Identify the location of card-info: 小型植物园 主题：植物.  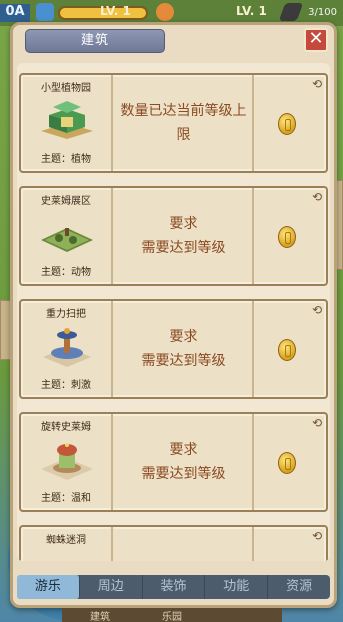
(67, 123).